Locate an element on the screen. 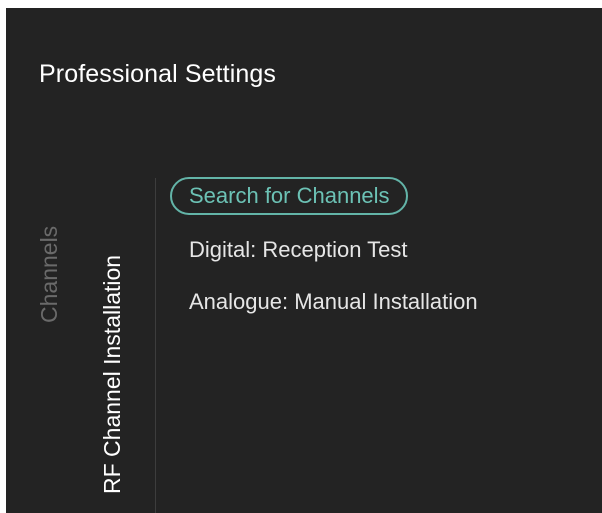  menu-item-label: Search for Channels is located at coordinates (289, 196).